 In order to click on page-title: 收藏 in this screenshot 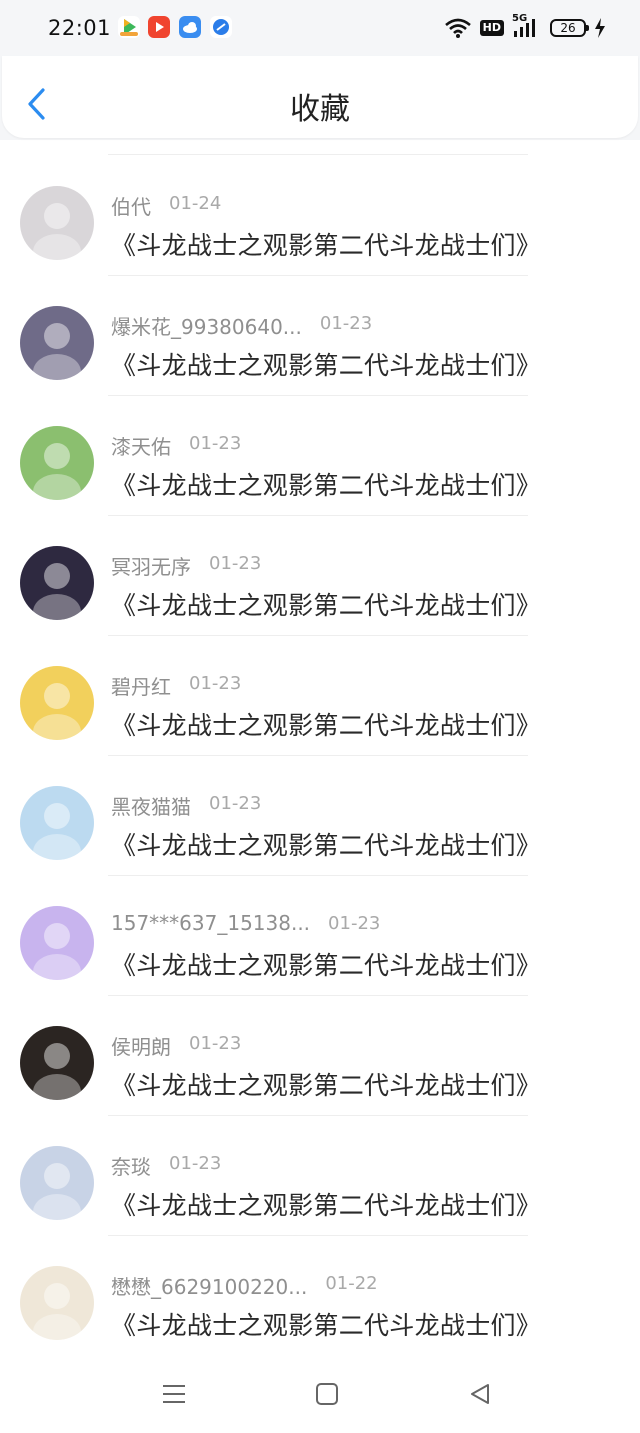, I will do `click(320, 109)`.